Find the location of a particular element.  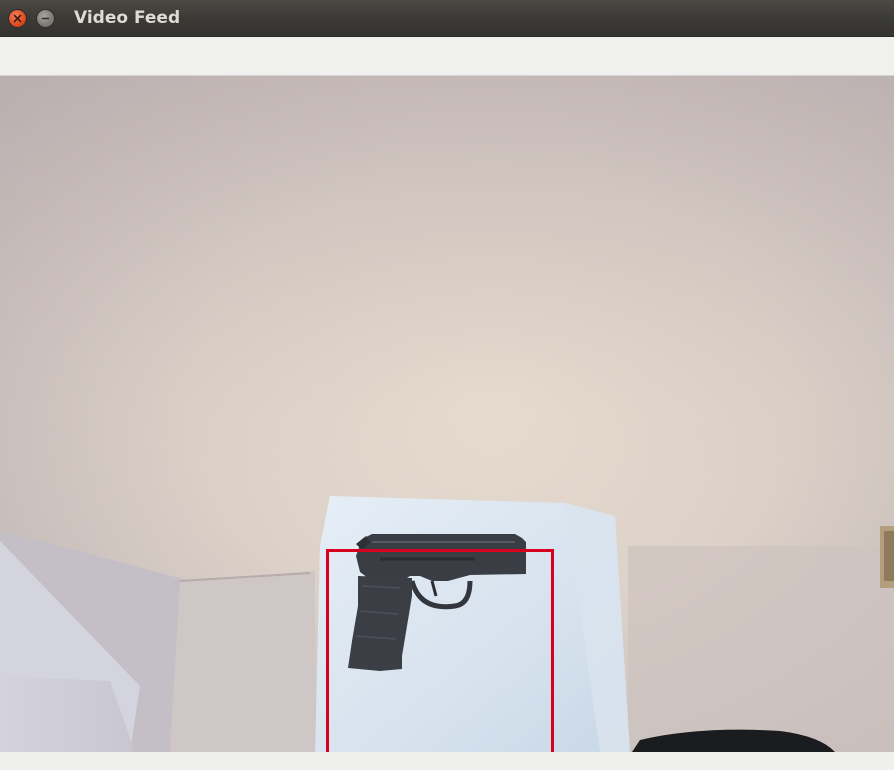

title-bar: Video Feed is located at coordinates (447, 18).